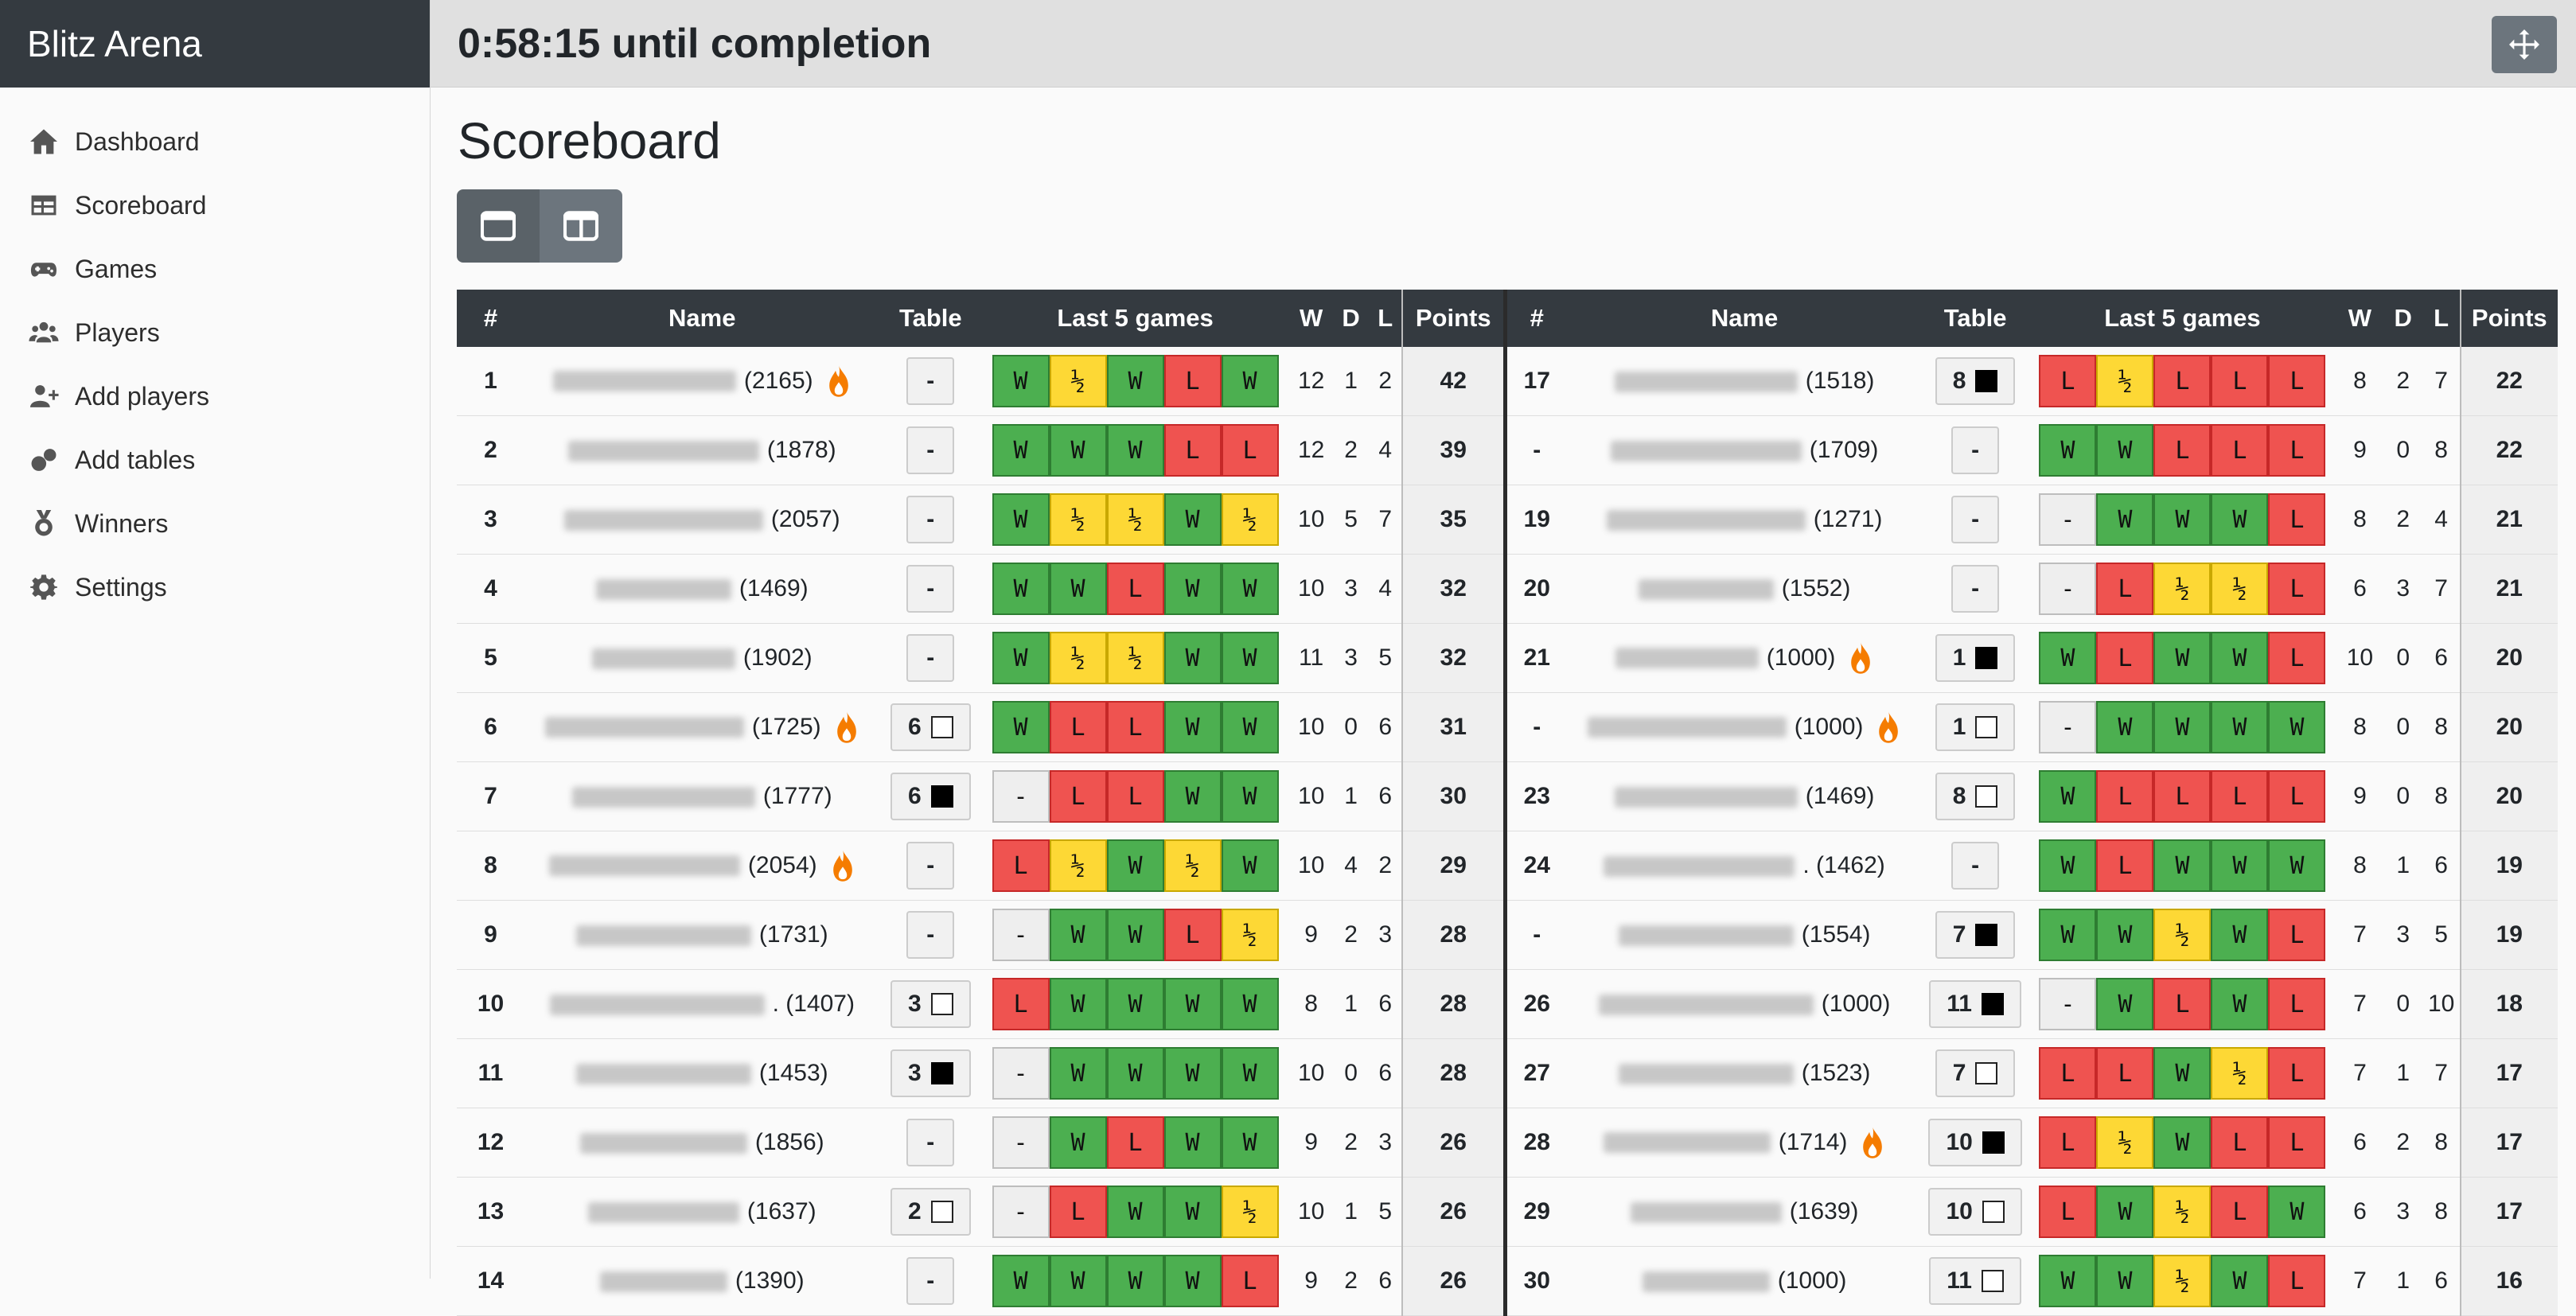 The width and height of the screenshot is (2576, 1316). I want to click on name-cell: (1523), so click(1744, 1073).